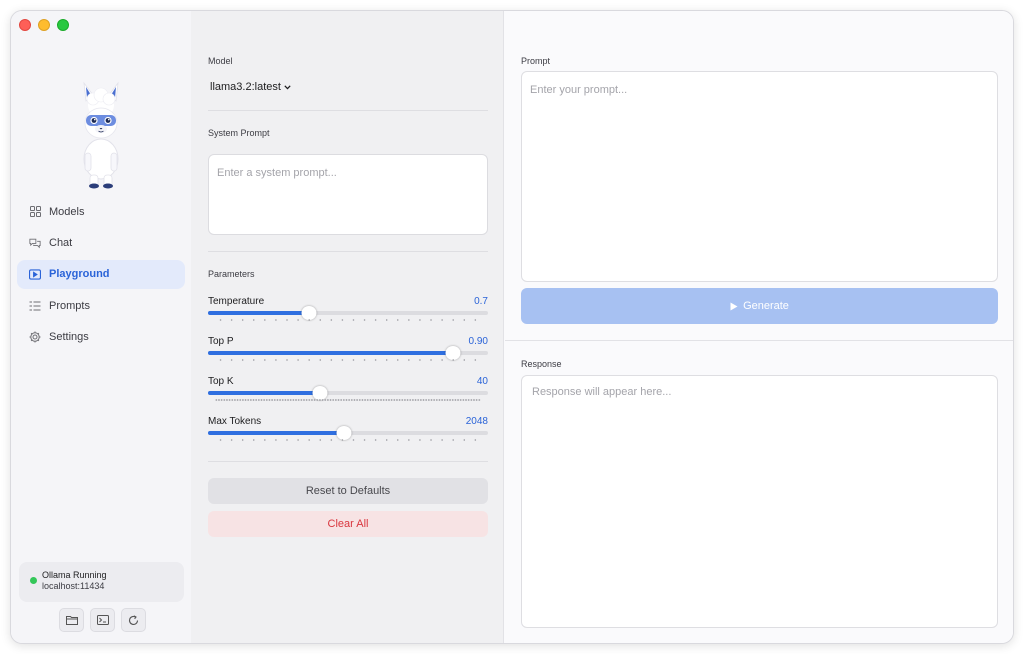 The image size is (1024, 654). I want to click on model-label: Model, so click(220, 61).